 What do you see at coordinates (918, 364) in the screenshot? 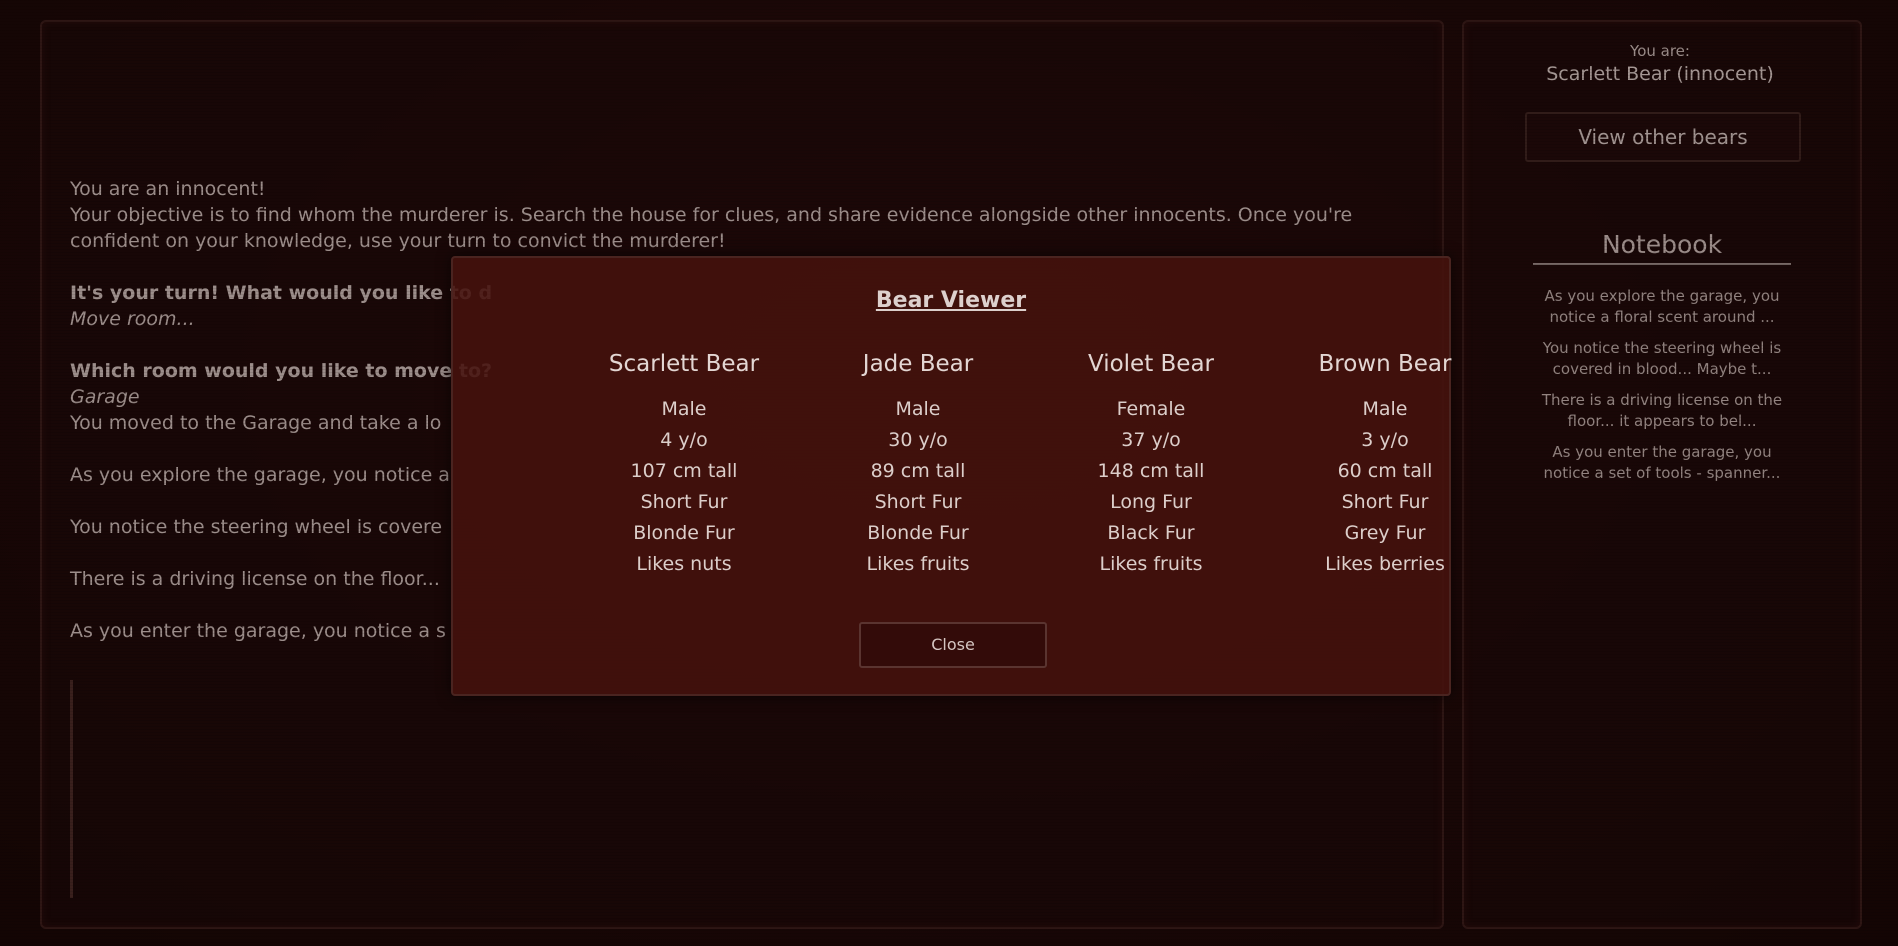
I see `bear-name: Jade Bear` at bounding box center [918, 364].